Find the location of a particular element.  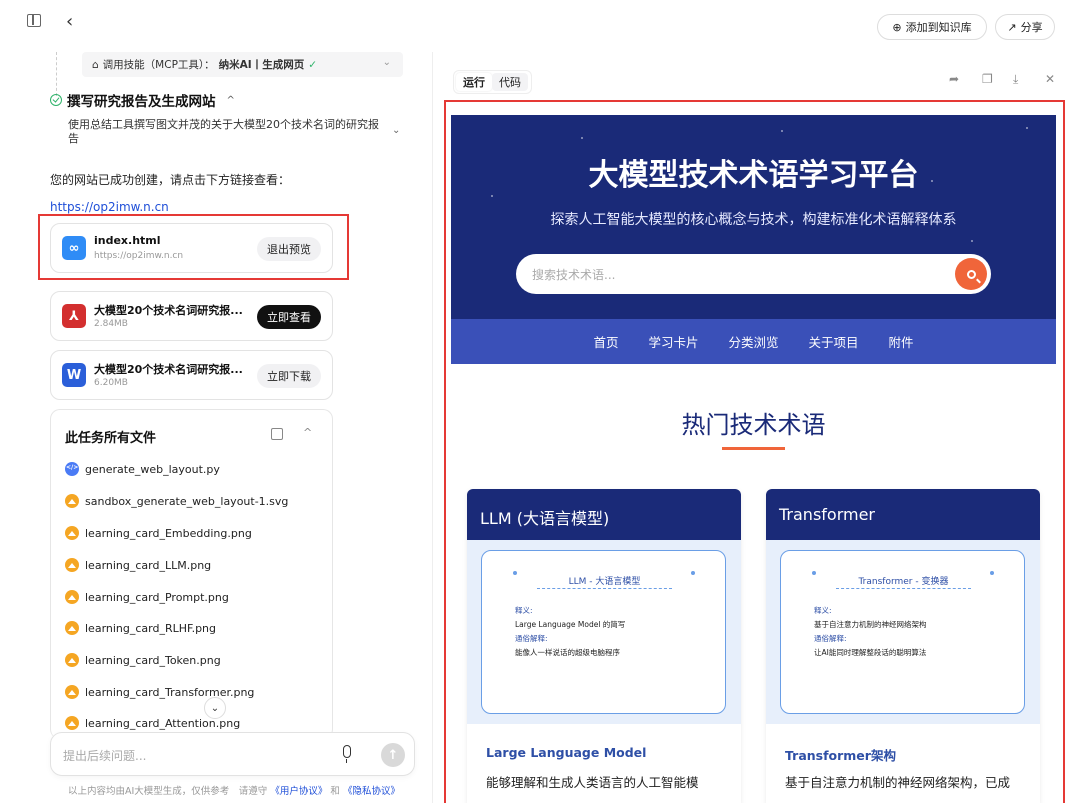

copy-icon: ❐ is located at coordinates (987, 79).